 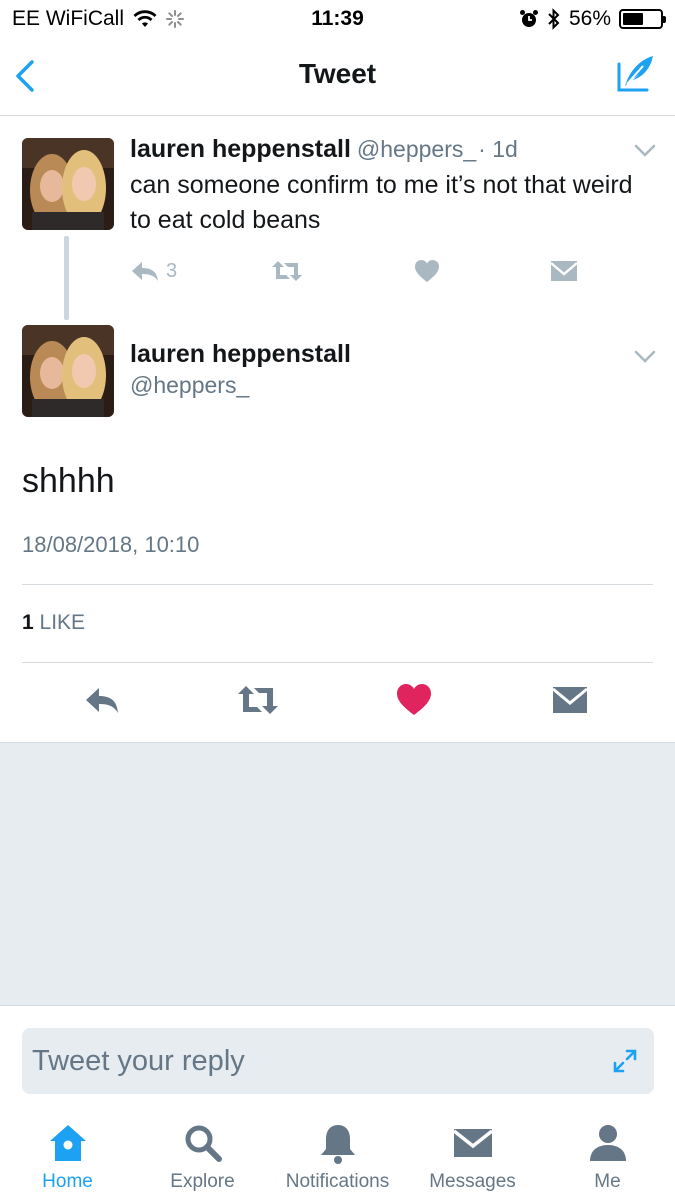 What do you see at coordinates (312, 1061) in the screenshot?
I see `reply-input` at bounding box center [312, 1061].